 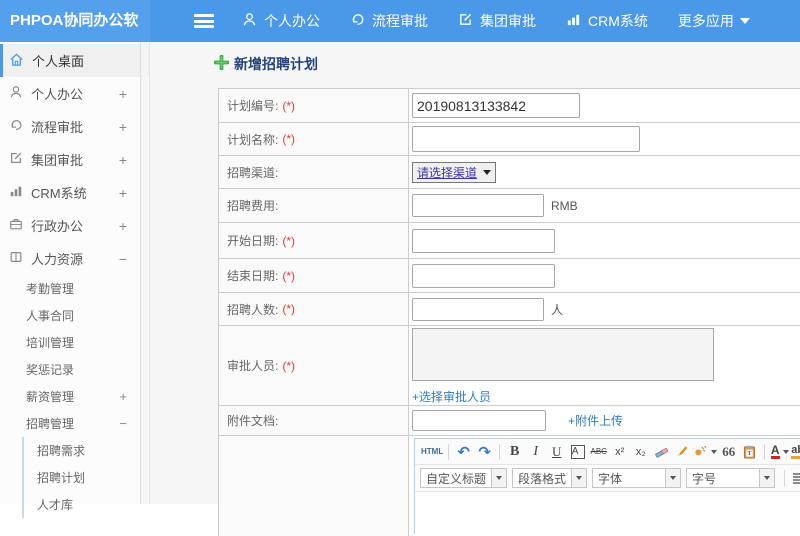 I want to click on start-date-input, so click(x=483, y=240).